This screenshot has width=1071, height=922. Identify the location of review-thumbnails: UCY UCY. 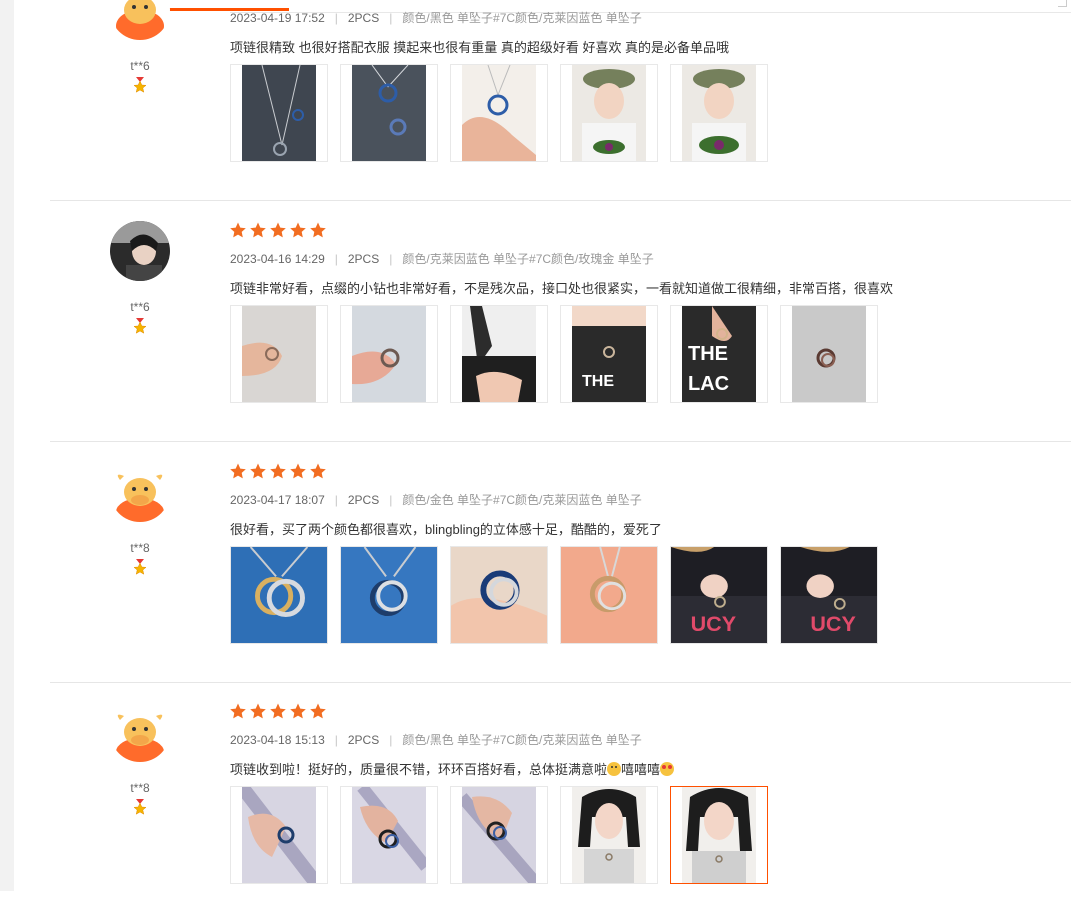
(560, 595).